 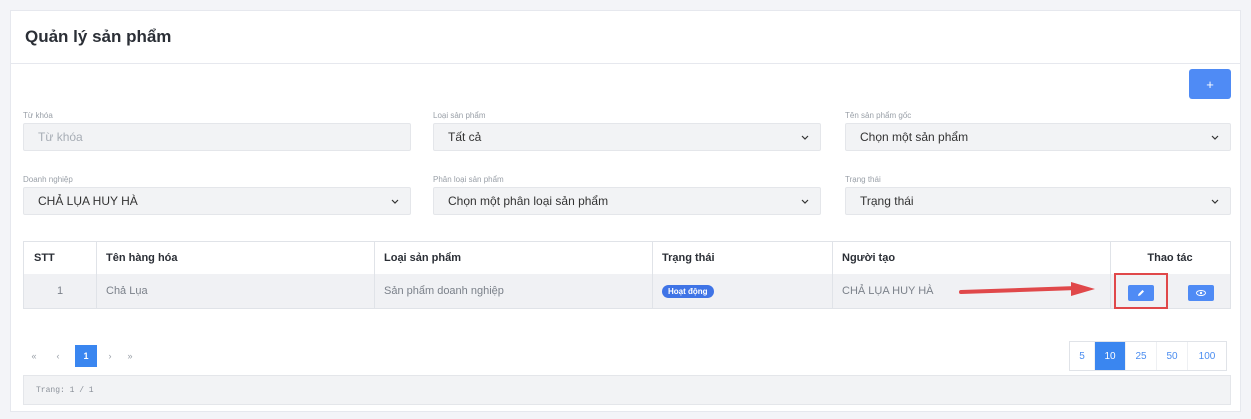 What do you see at coordinates (217, 201) in the screenshot?
I see `enterprise-select: CHẢ LỤA HUY HÀ` at bounding box center [217, 201].